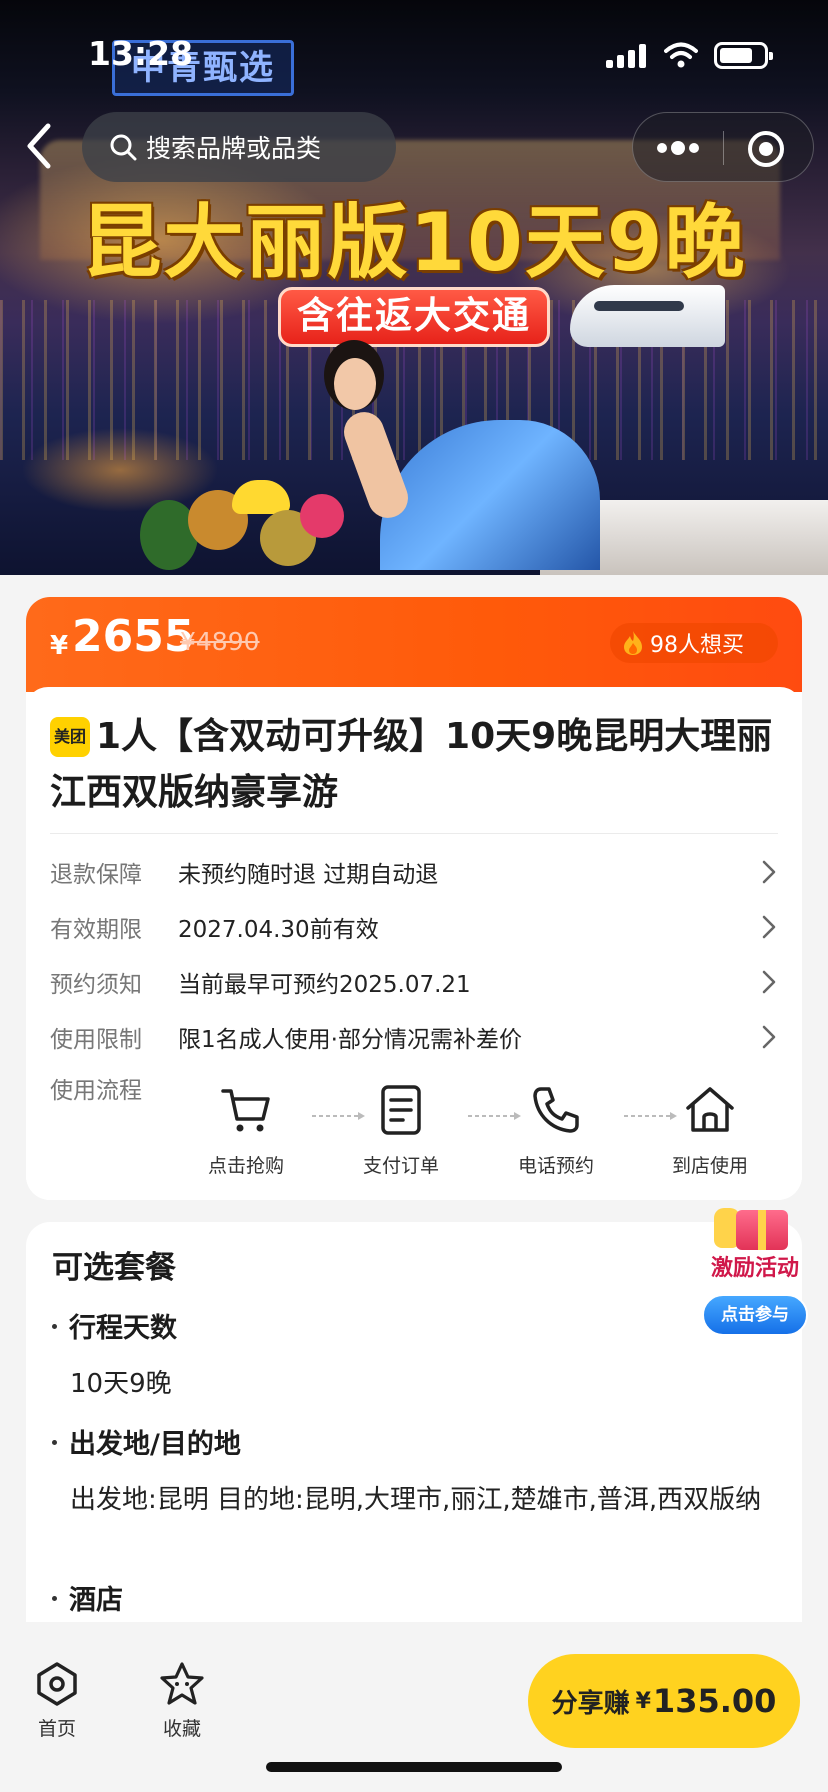 Image resolution: width=828 pixels, height=1792 pixels. I want to click on package-section-hotel: 酒店, so click(87, 1597).